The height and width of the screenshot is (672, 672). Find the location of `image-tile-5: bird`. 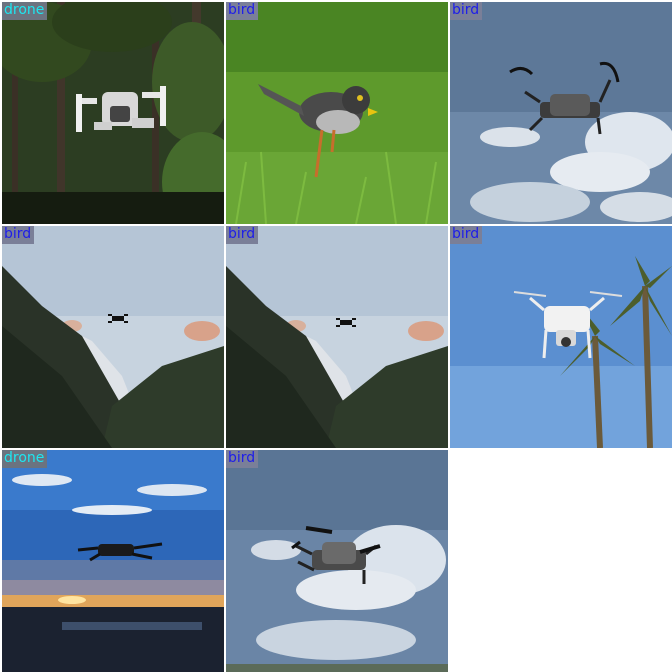

image-tile-5: bird is located at coordinates (337, 337).